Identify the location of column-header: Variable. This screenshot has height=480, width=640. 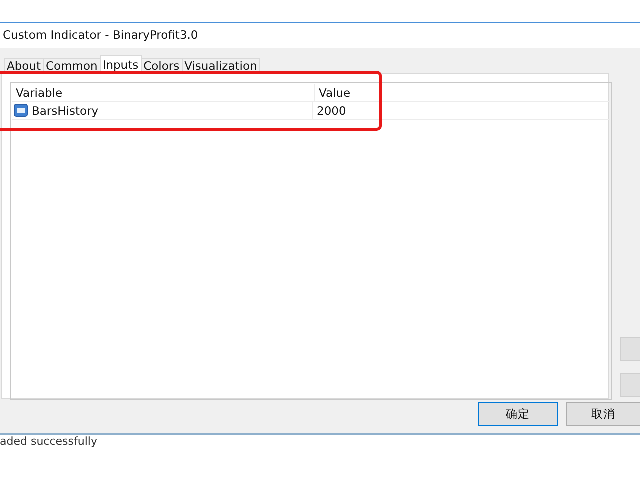
(163, 92).